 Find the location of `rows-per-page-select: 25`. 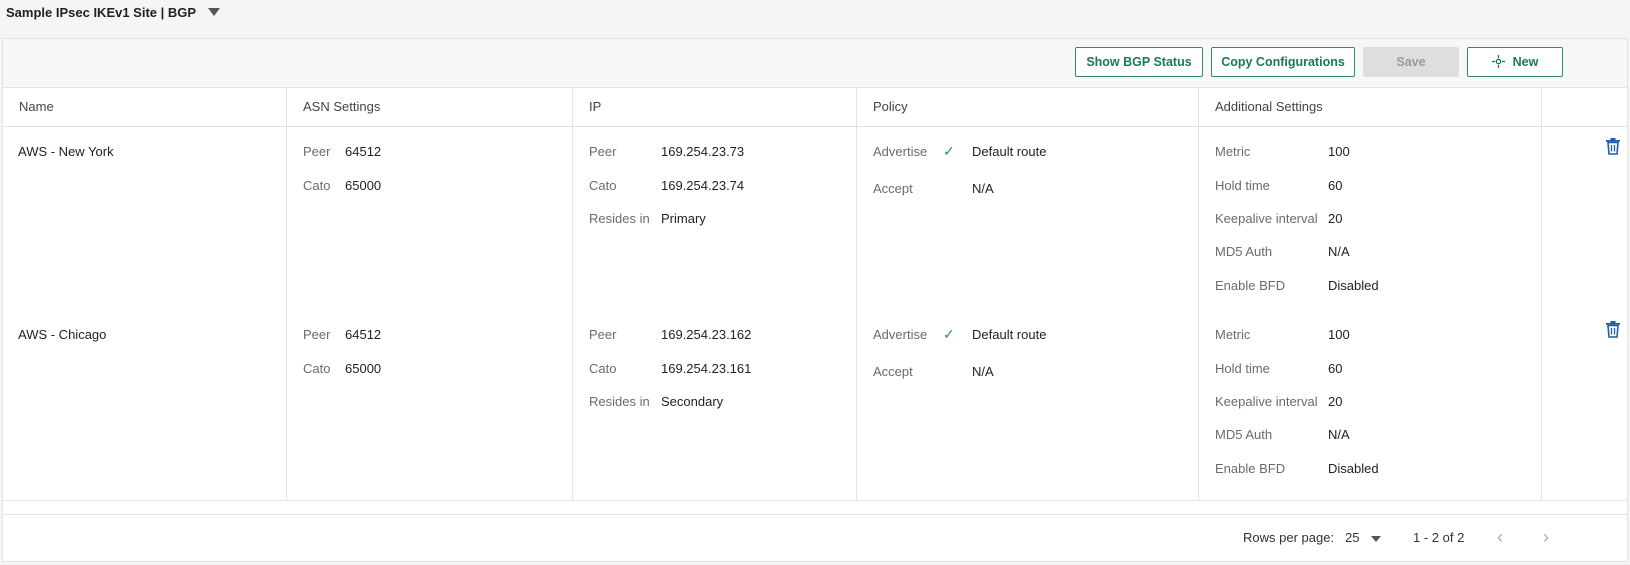

rows-per-page-select: 25 is located at coordinates (1363, 537).